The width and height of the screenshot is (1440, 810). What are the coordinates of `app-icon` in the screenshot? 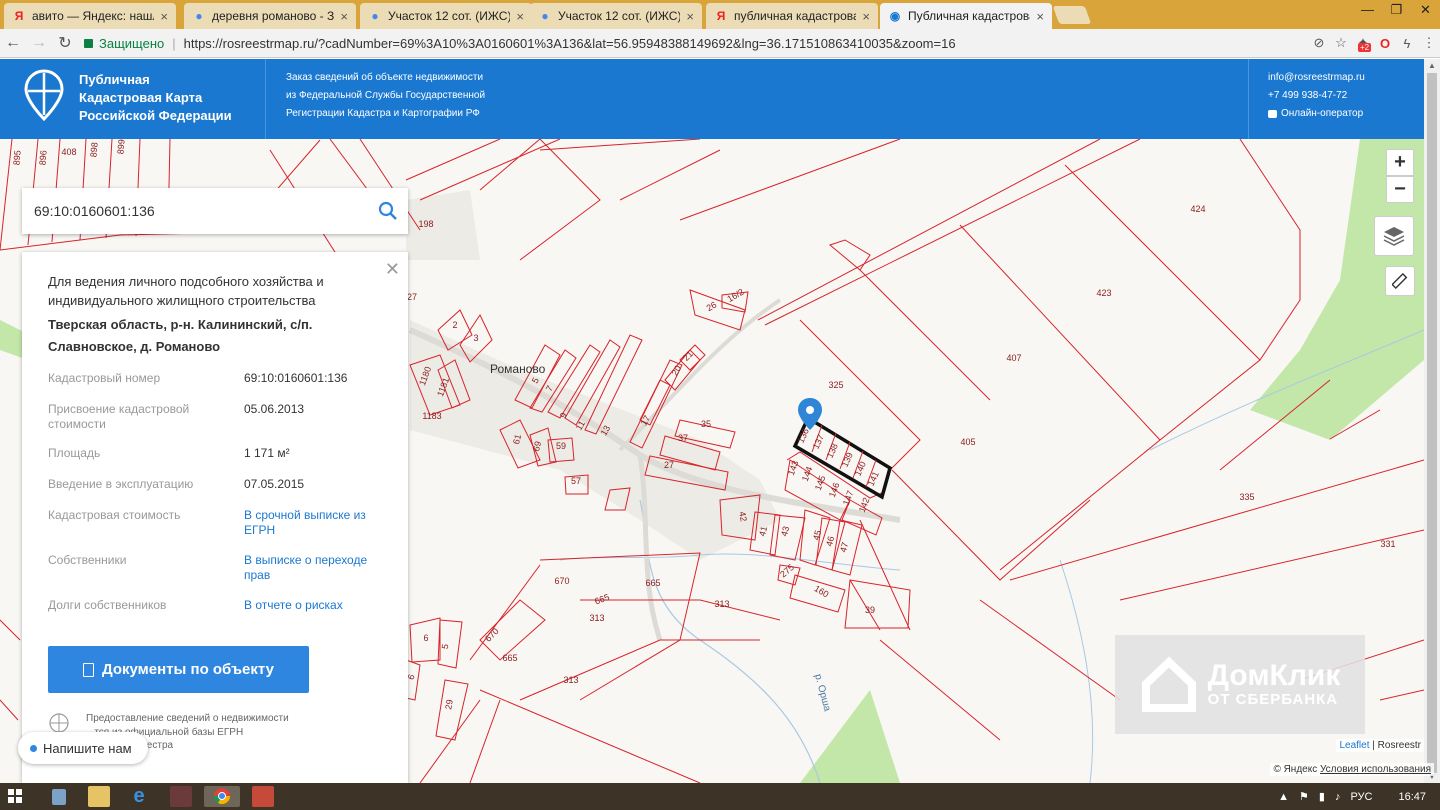 It's located at (181, 796).